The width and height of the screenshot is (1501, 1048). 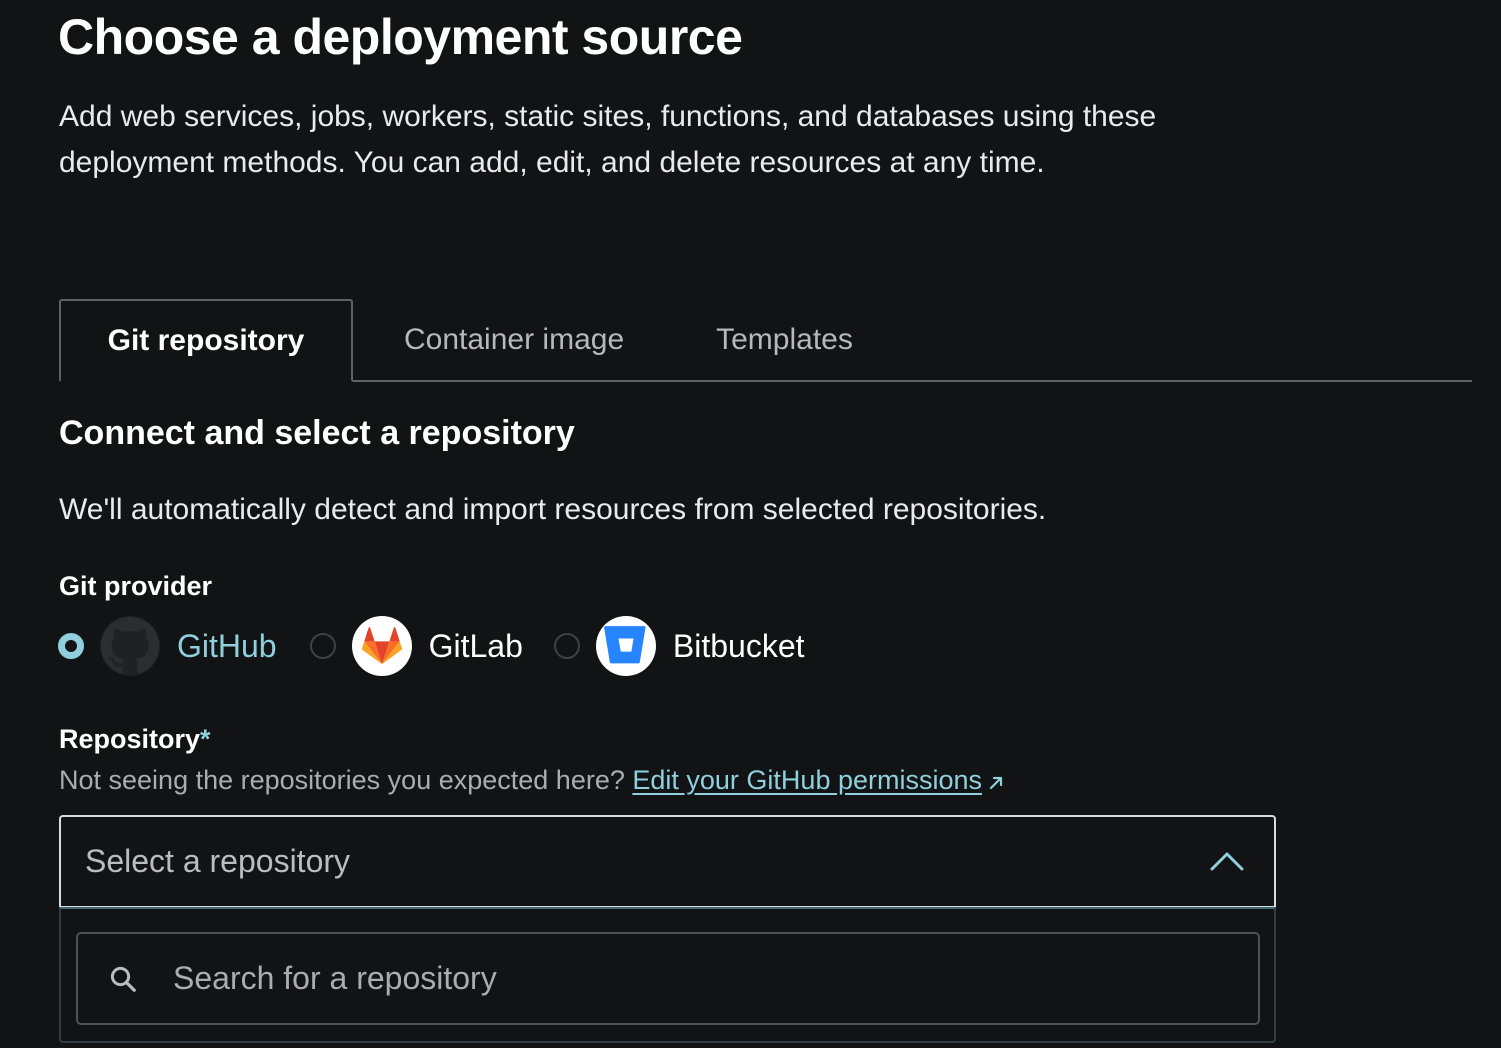 I want to click on provider-option-gitlab: GitLab, so click(x=416, y=646).